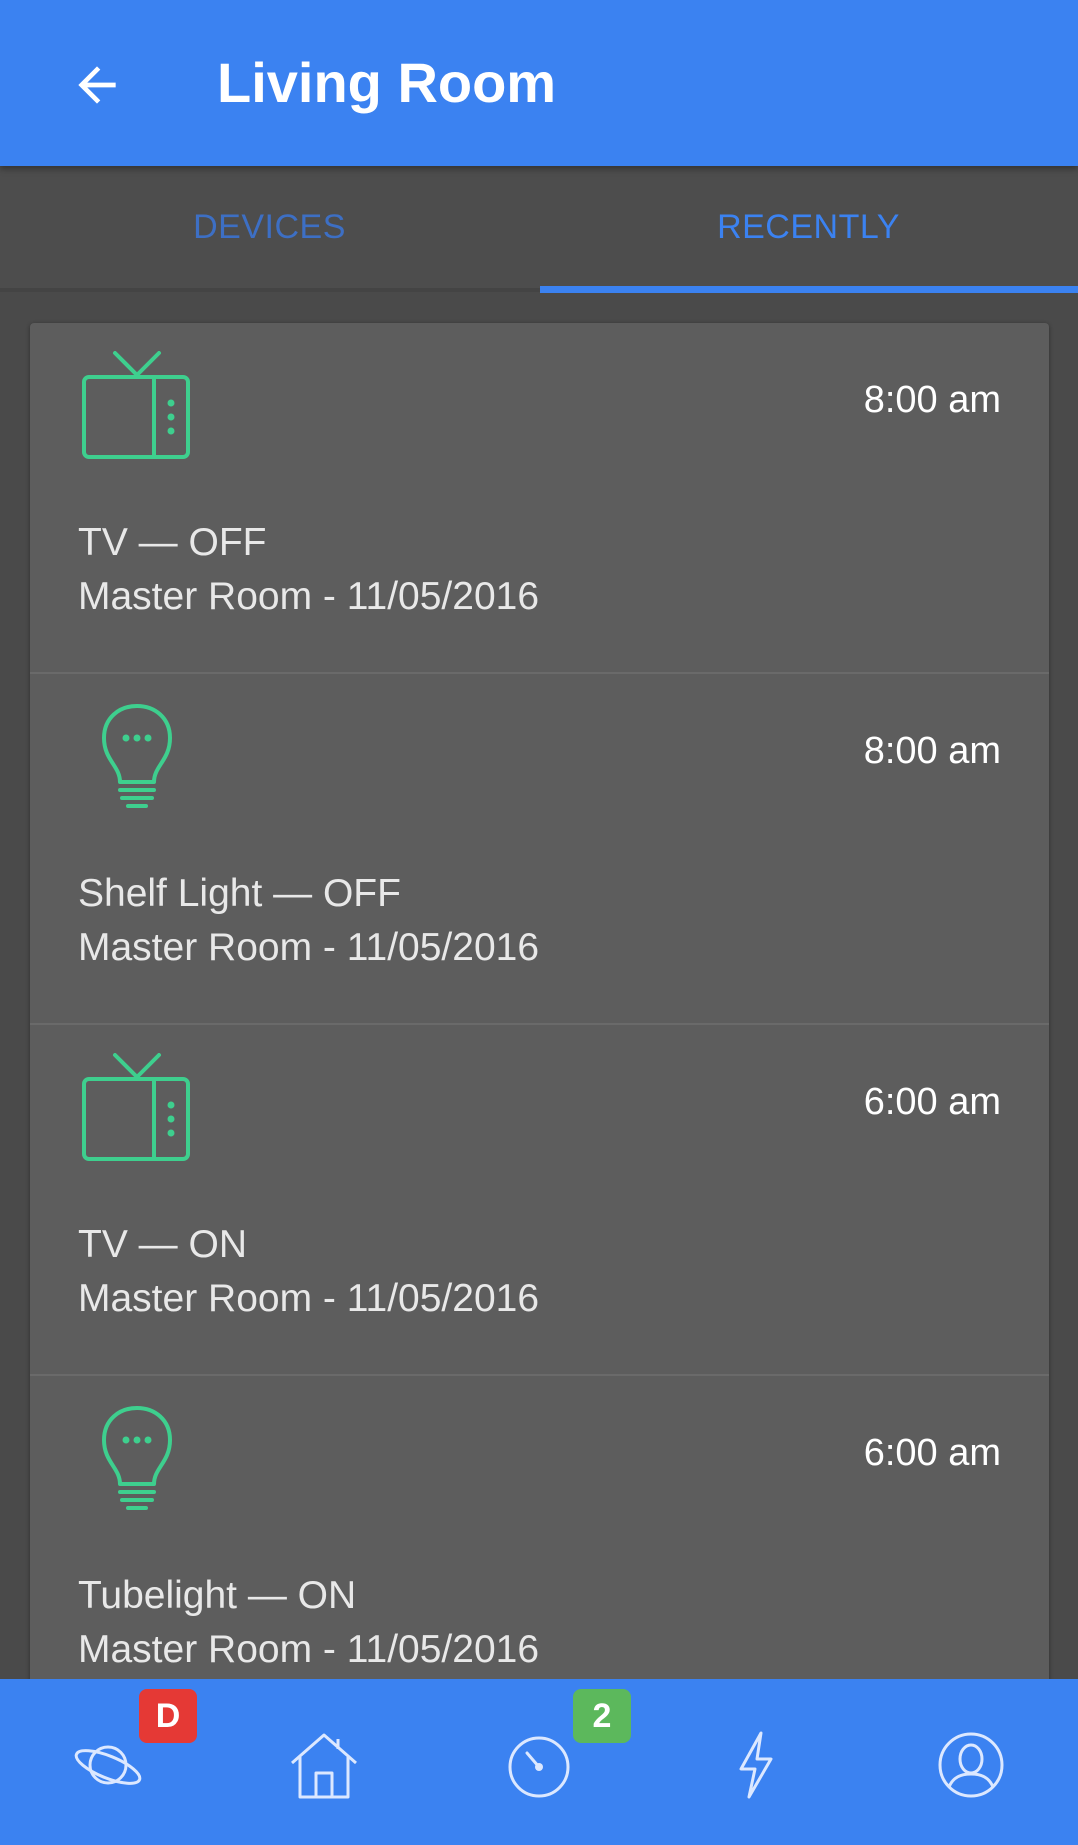  I want to click on notification-badge: 2, so click(602, 1716).